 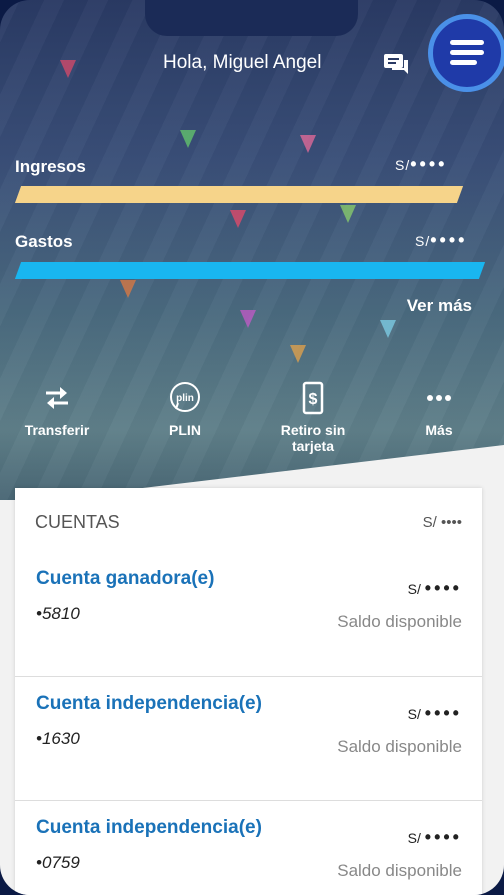 What do you see at coordinates (250, 270) in the screenshot?
I see `gastos-bar` at bounding box center [250, 270].